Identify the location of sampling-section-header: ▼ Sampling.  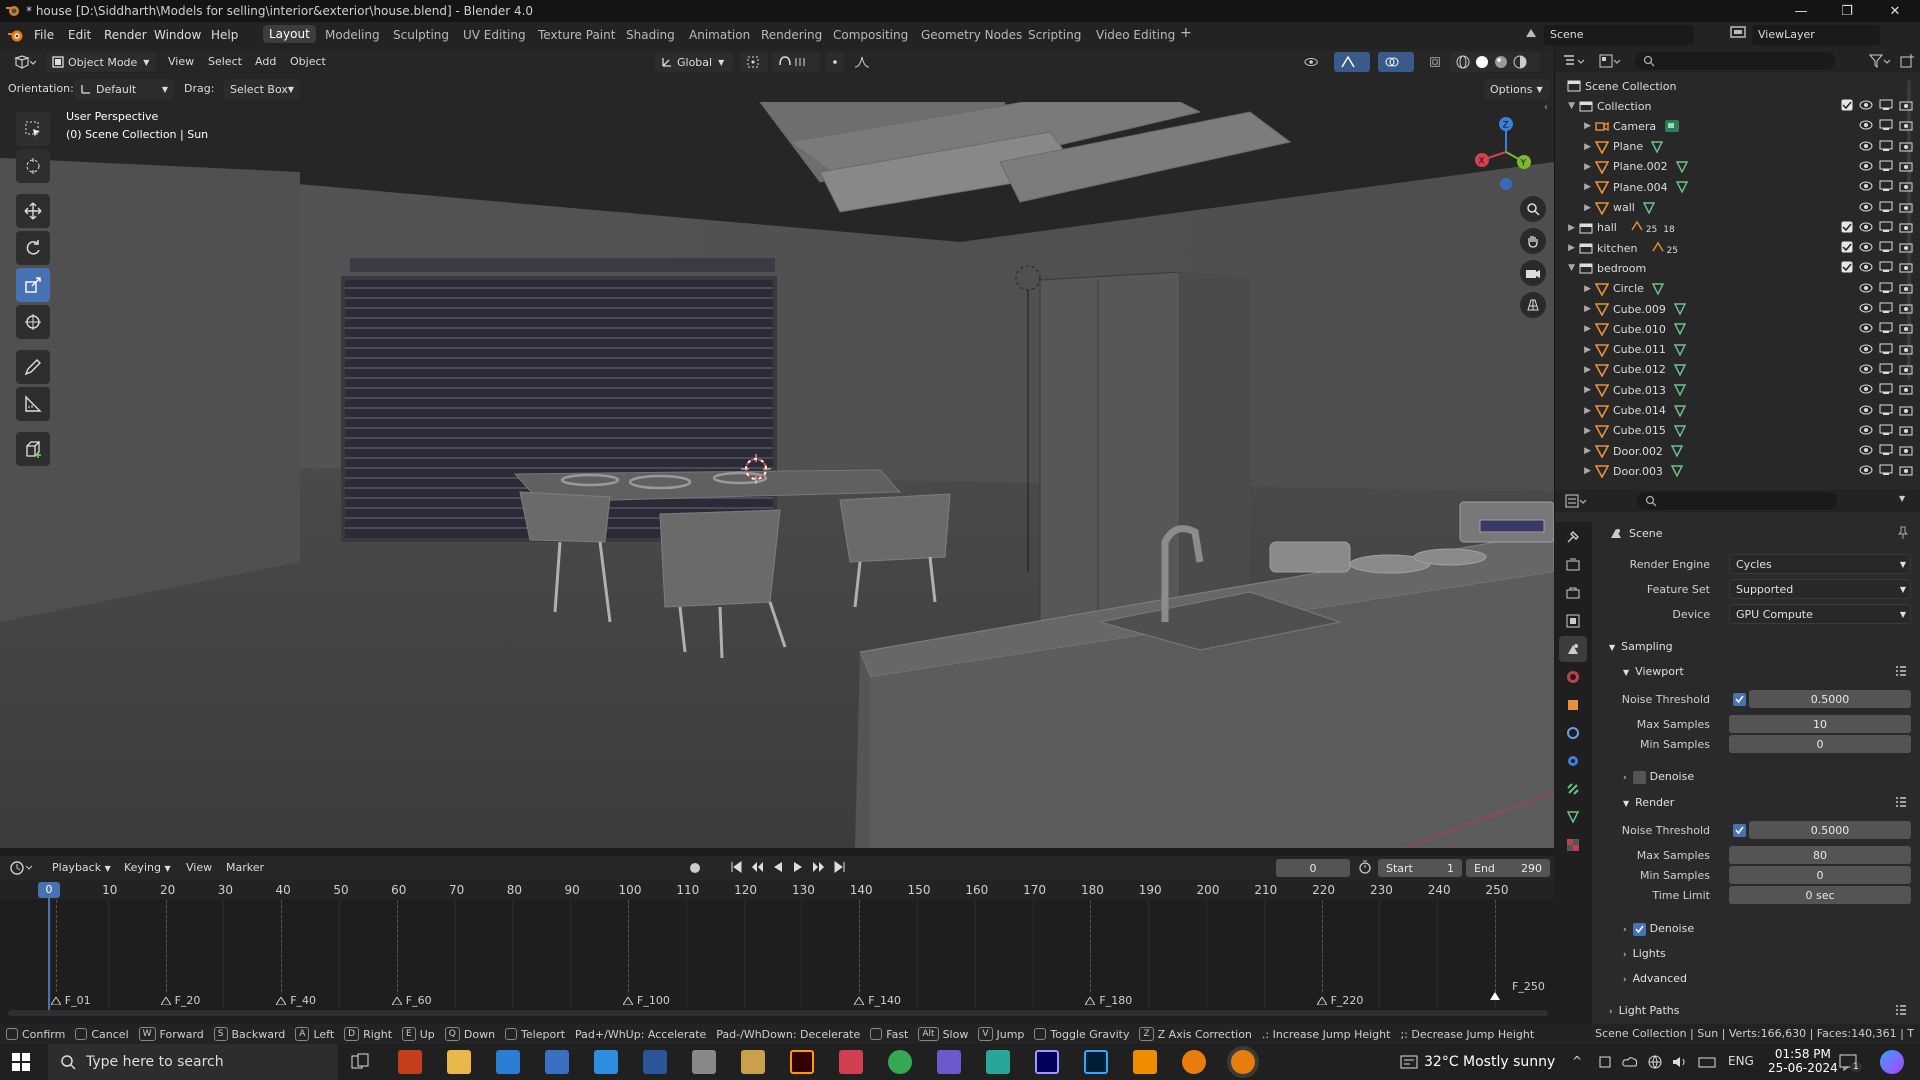
(1641, 646).